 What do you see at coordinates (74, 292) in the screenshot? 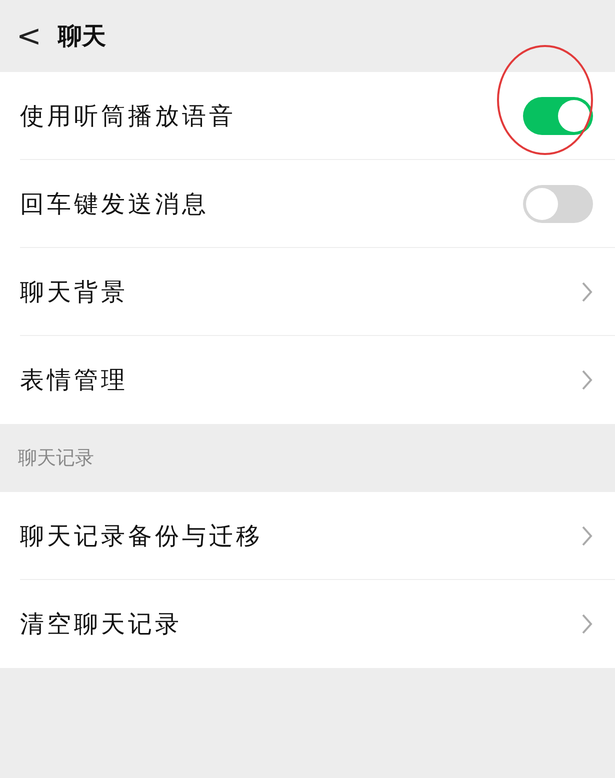
I see `setting-label: 聊天背景` at bounding box center [74, 292].